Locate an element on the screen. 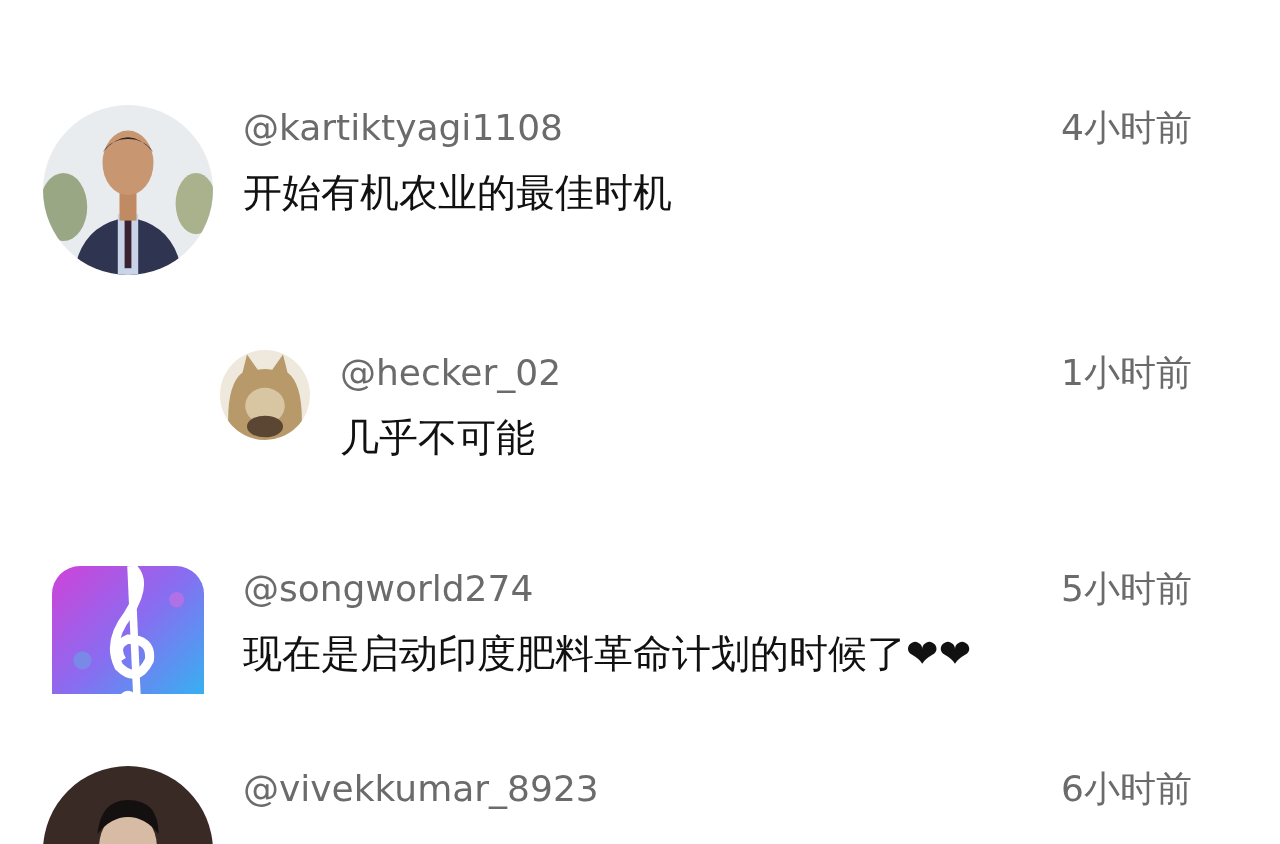  comment-text: 开始有机农业的最佳时机 is located at coordinates (458, 193).